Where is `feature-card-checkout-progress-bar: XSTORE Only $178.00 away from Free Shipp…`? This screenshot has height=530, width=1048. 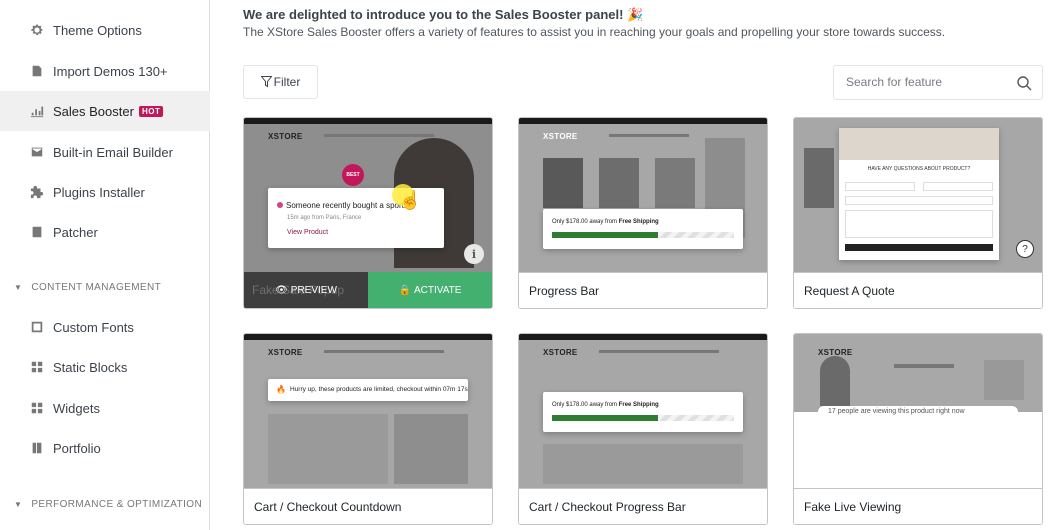 feature-card-checkout-progress-bar: XSTORE Only $178.00 away from Free Shipp… is located at coordinates (643, 429).